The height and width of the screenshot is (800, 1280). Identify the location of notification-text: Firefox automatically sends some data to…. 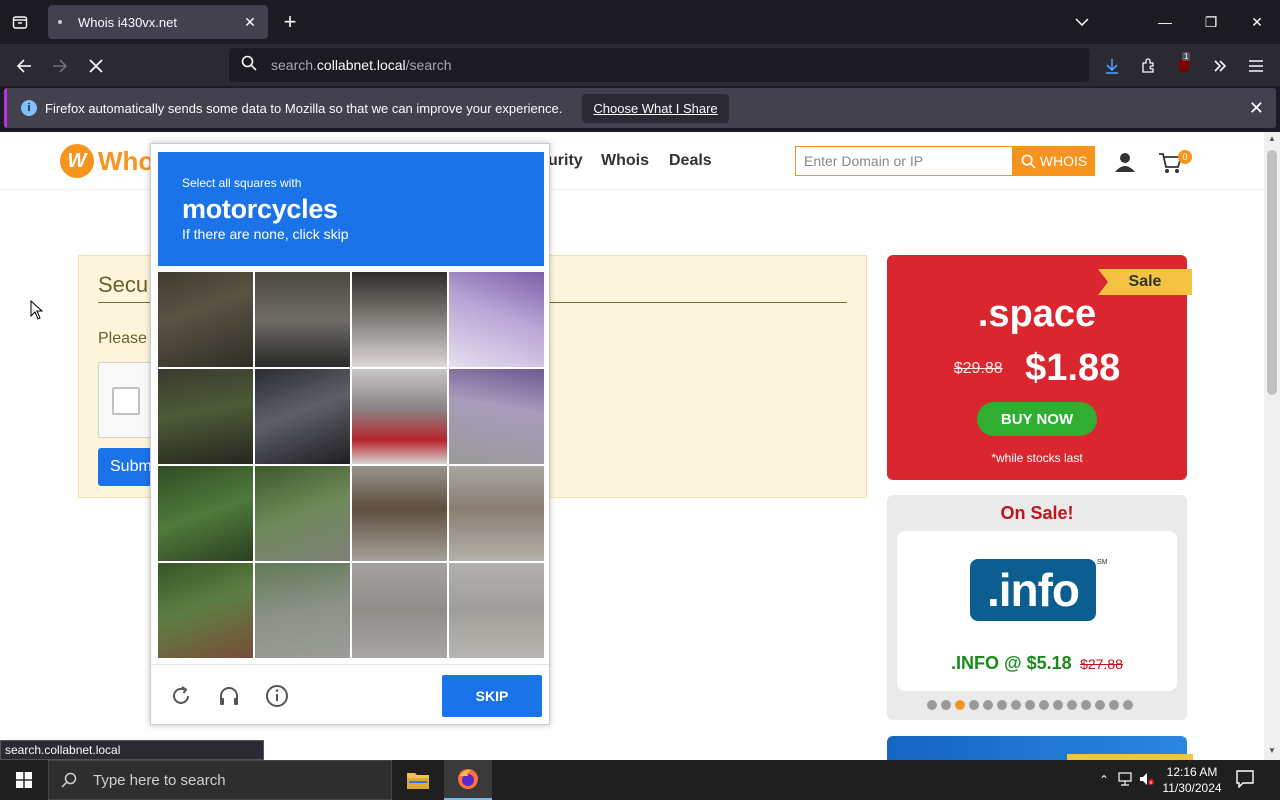
(304, 108).